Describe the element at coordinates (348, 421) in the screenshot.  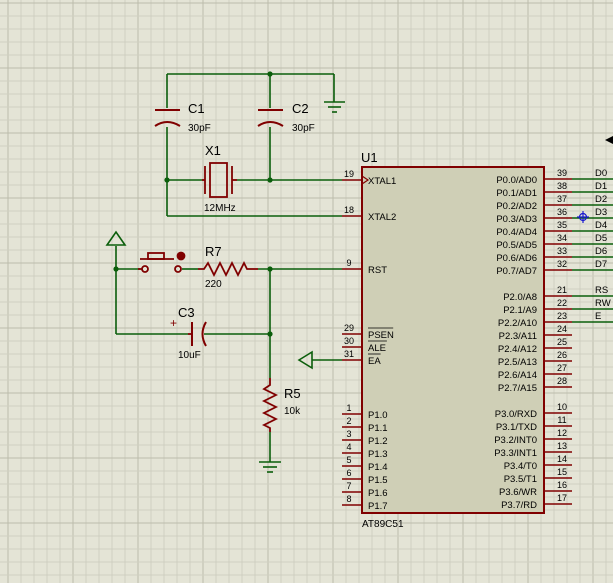
I see `pin-number: 2` at that location.